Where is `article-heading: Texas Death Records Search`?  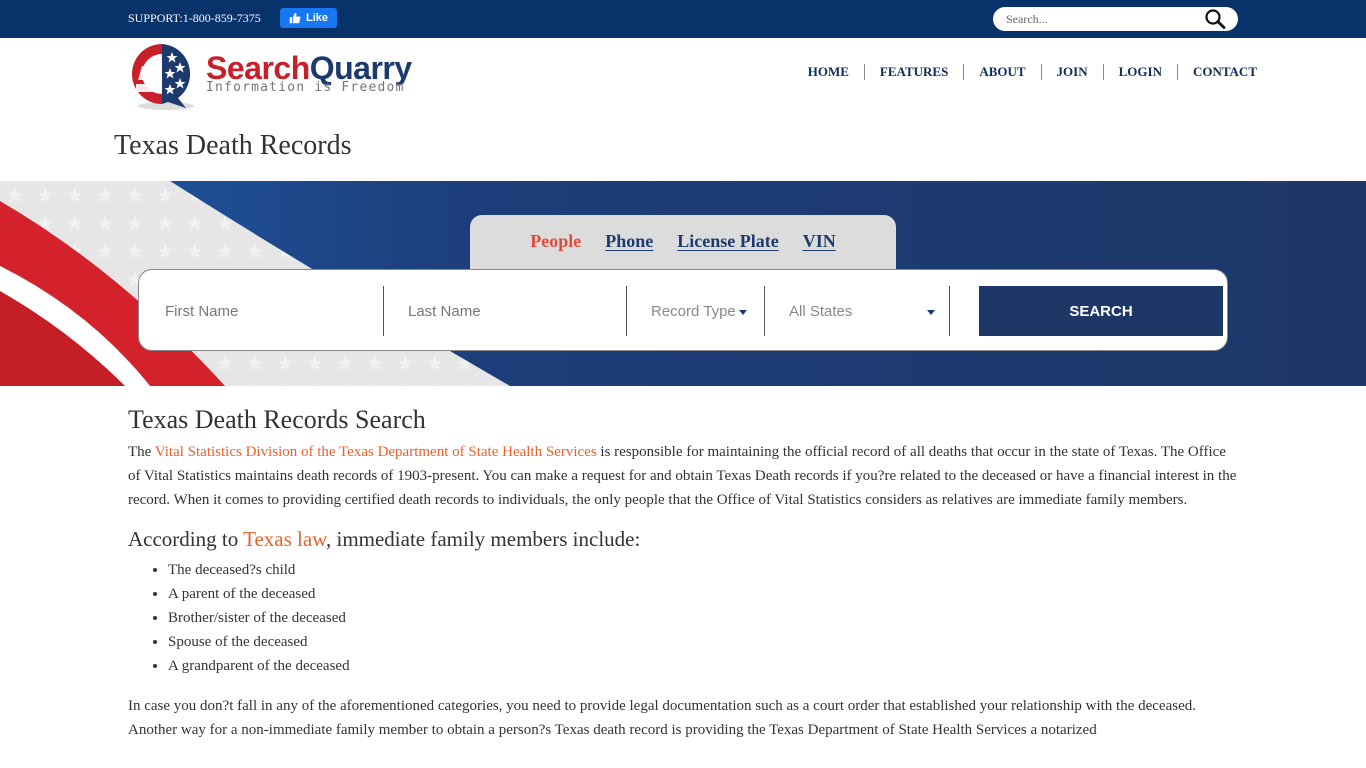 article-heading: Texas Death Records Search is located at coordinates (277, 419).